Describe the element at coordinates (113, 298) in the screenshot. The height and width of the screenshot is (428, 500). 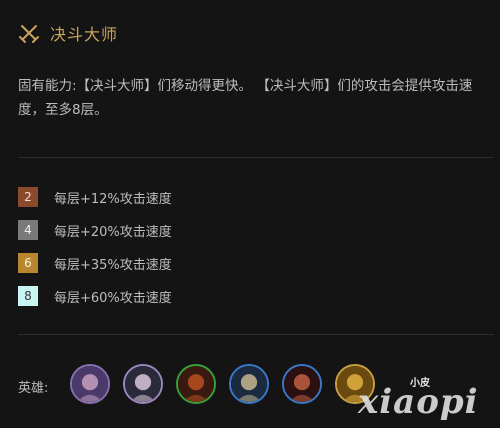
I see `tier-text: 每层+60%攻击速度` at that location.